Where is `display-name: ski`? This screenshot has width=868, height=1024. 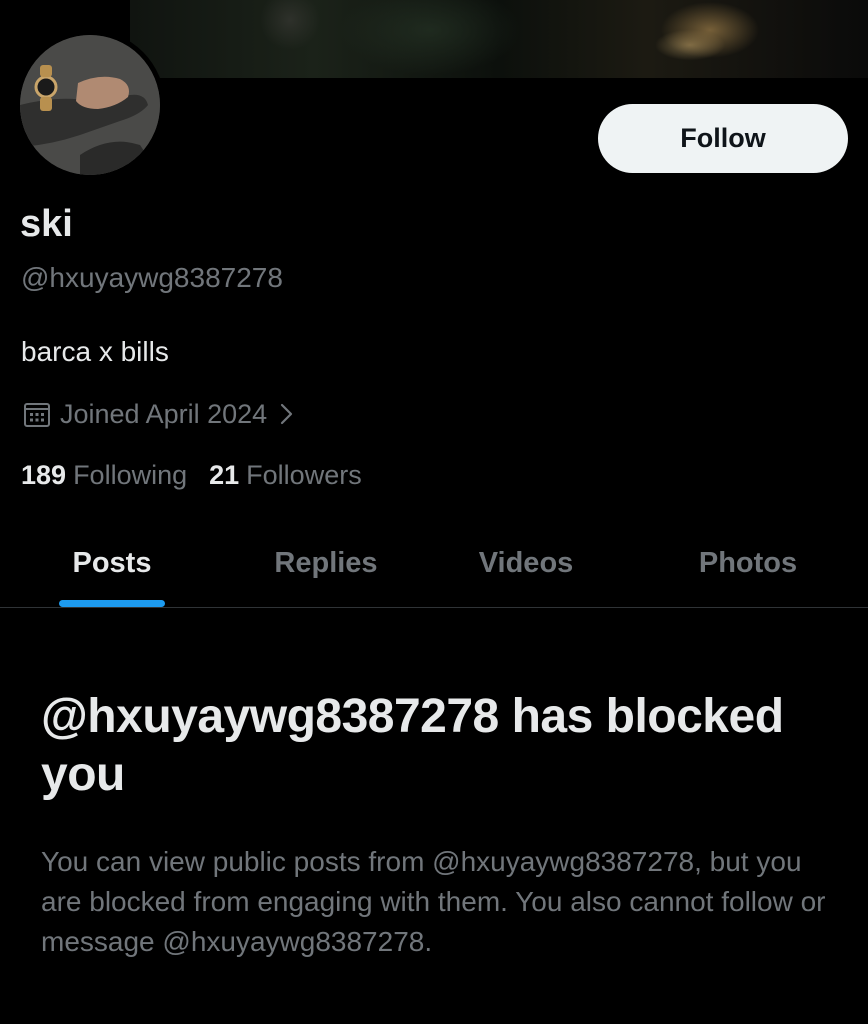
display-name: ski is located at coordinates (46, 224).